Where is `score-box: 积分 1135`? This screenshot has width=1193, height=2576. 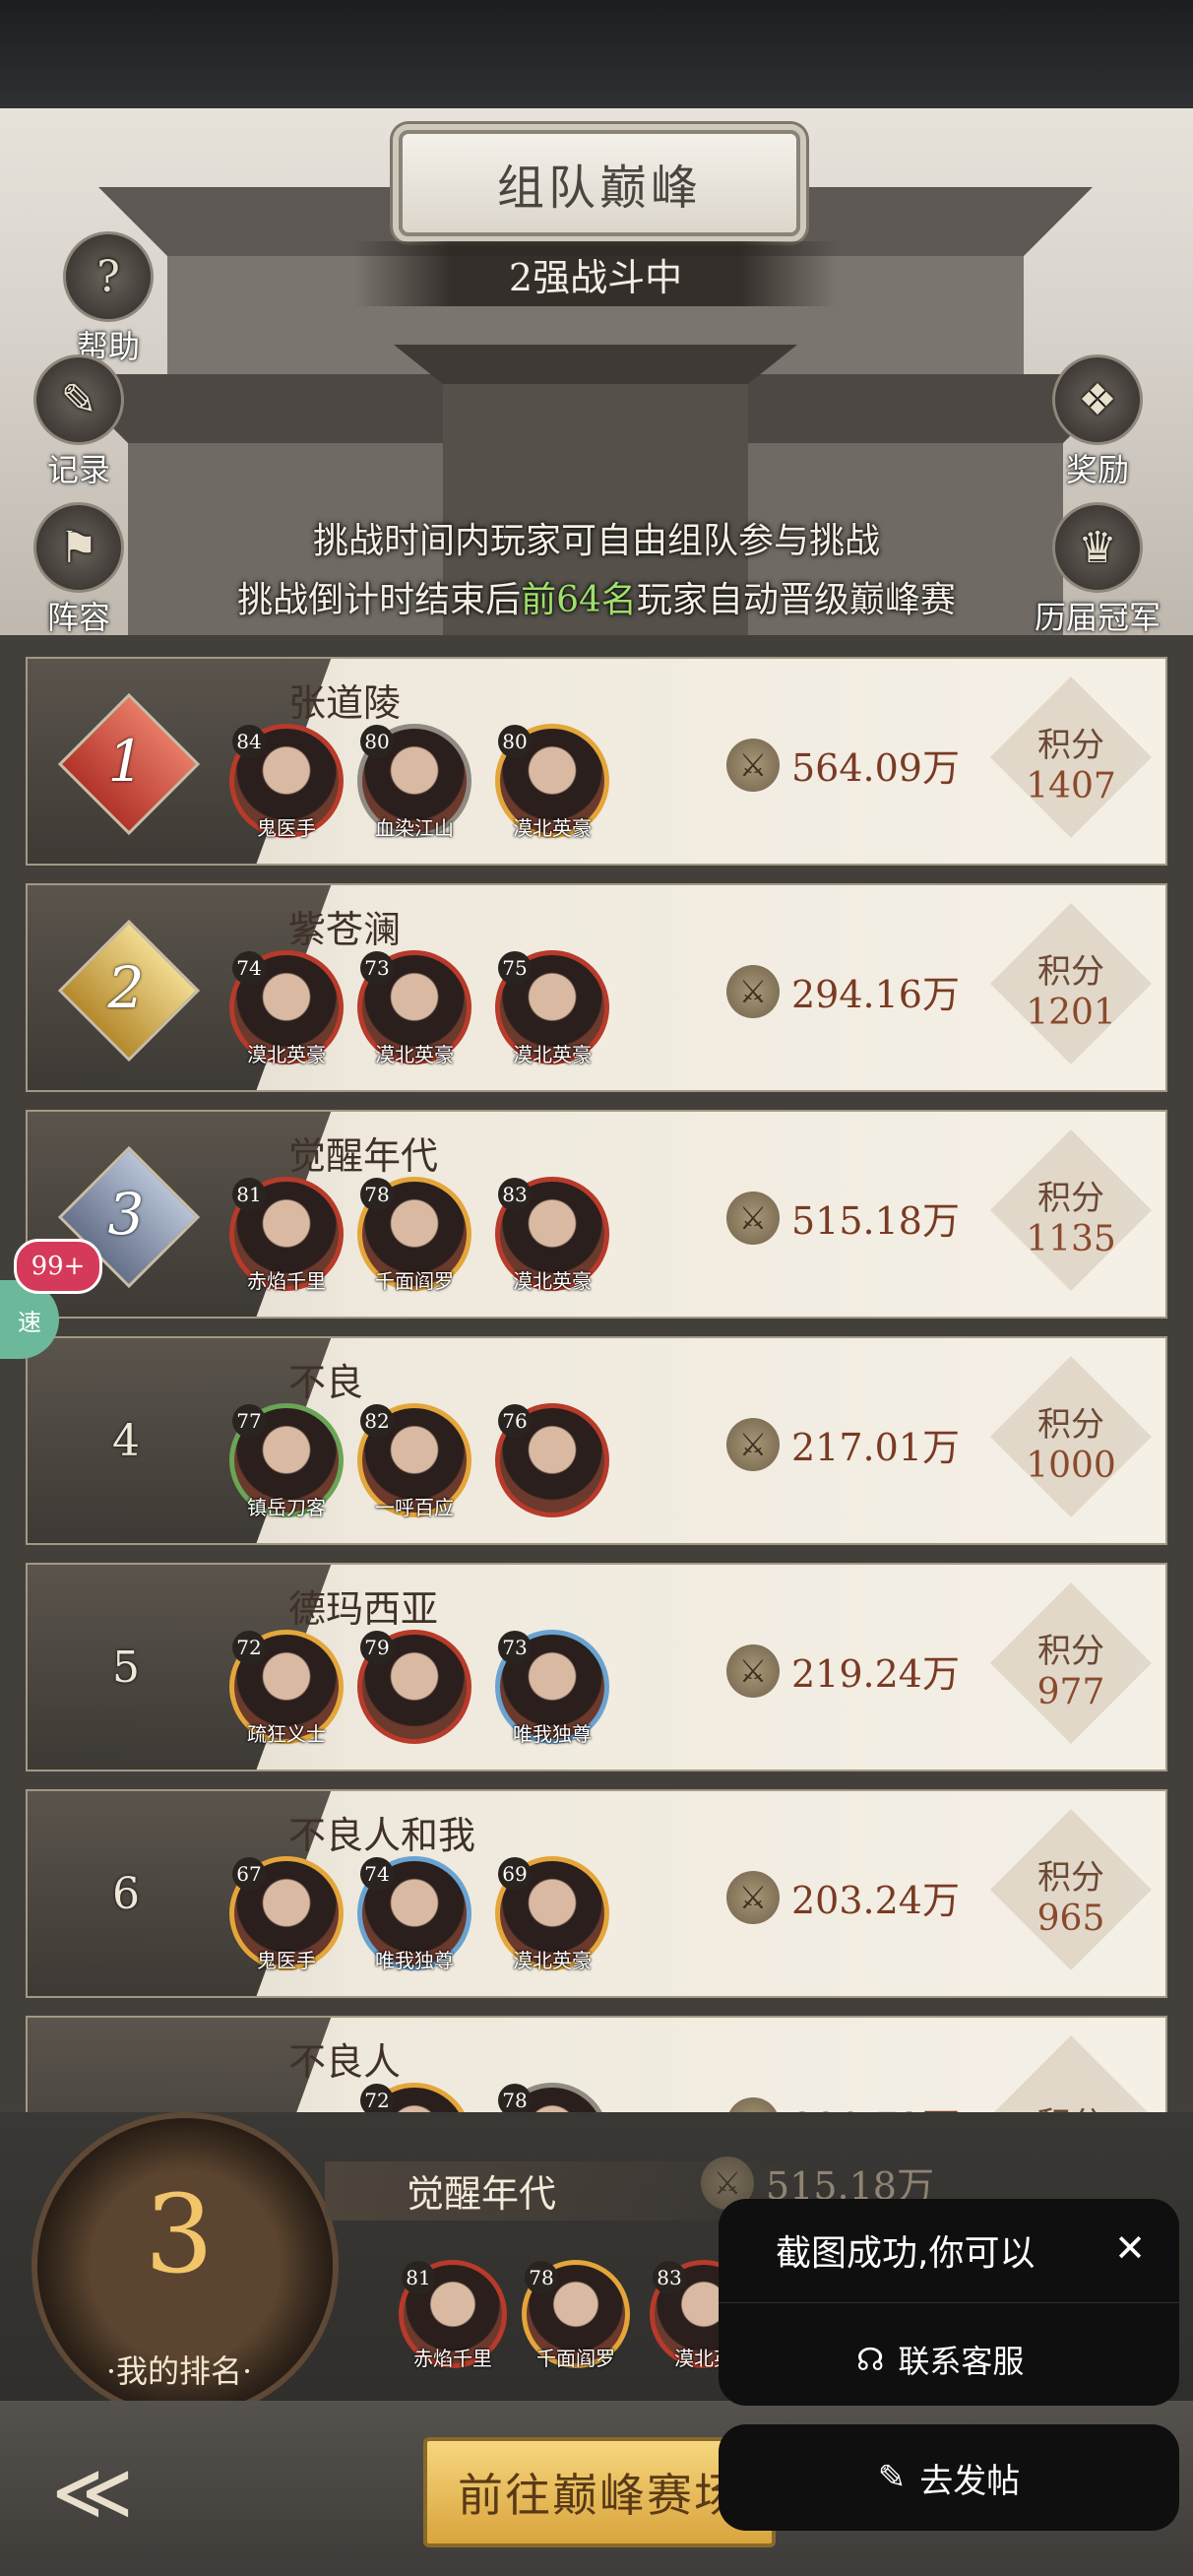 score-box: 积分 1135 is located at coordinates (1071, 1213).